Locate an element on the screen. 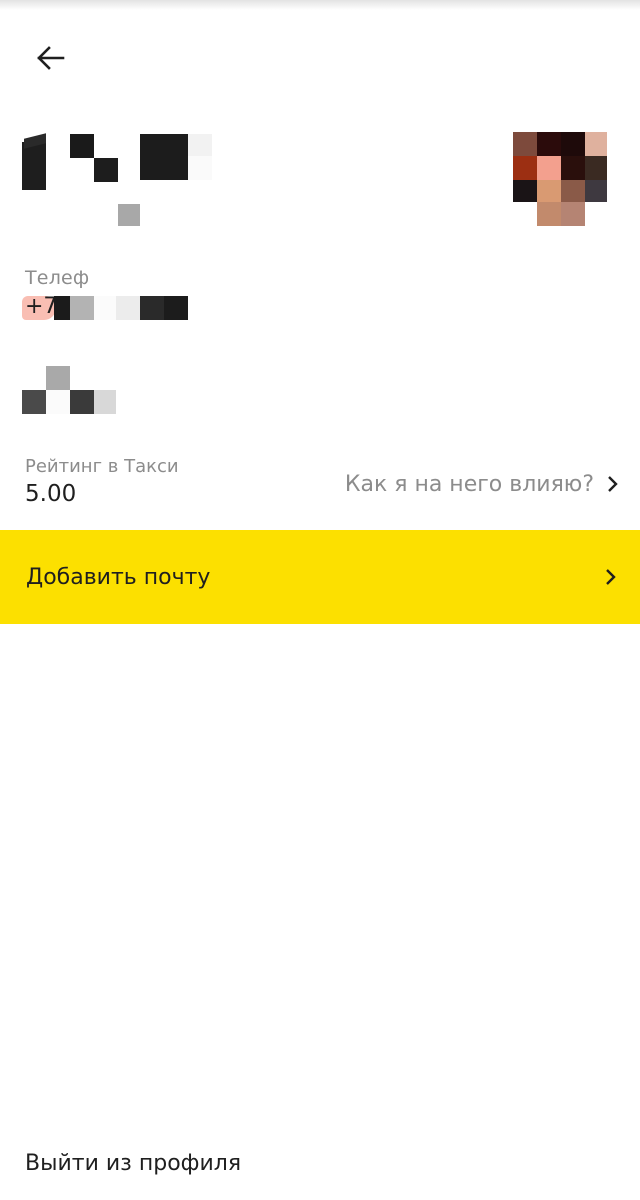  rating-value: 5.00 is located at coordinates (51, 494).